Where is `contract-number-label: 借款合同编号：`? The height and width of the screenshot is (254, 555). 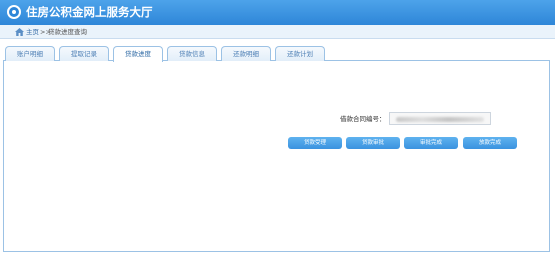
contract-number-label: 借款合同编号： is located at coordinates (363, 119).